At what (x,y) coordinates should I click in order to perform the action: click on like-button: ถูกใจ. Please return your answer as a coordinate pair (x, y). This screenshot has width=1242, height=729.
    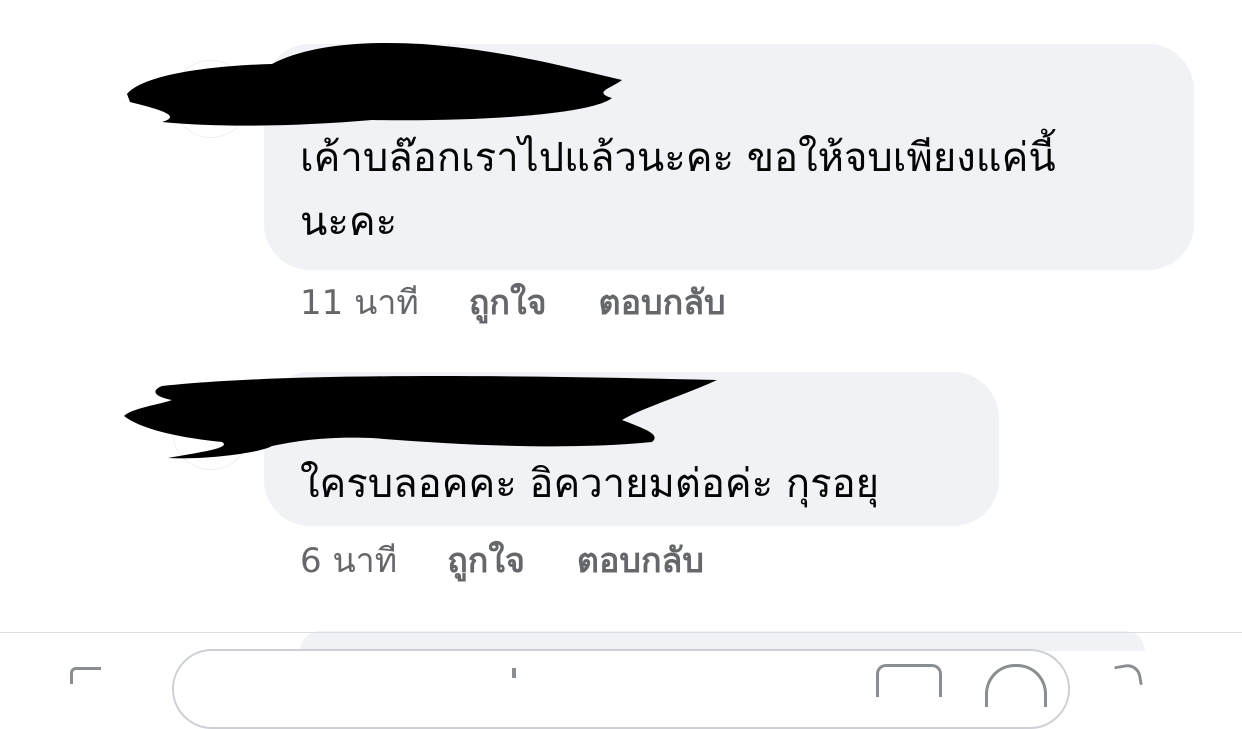
    Looking at the image, I should click on (486, 560).